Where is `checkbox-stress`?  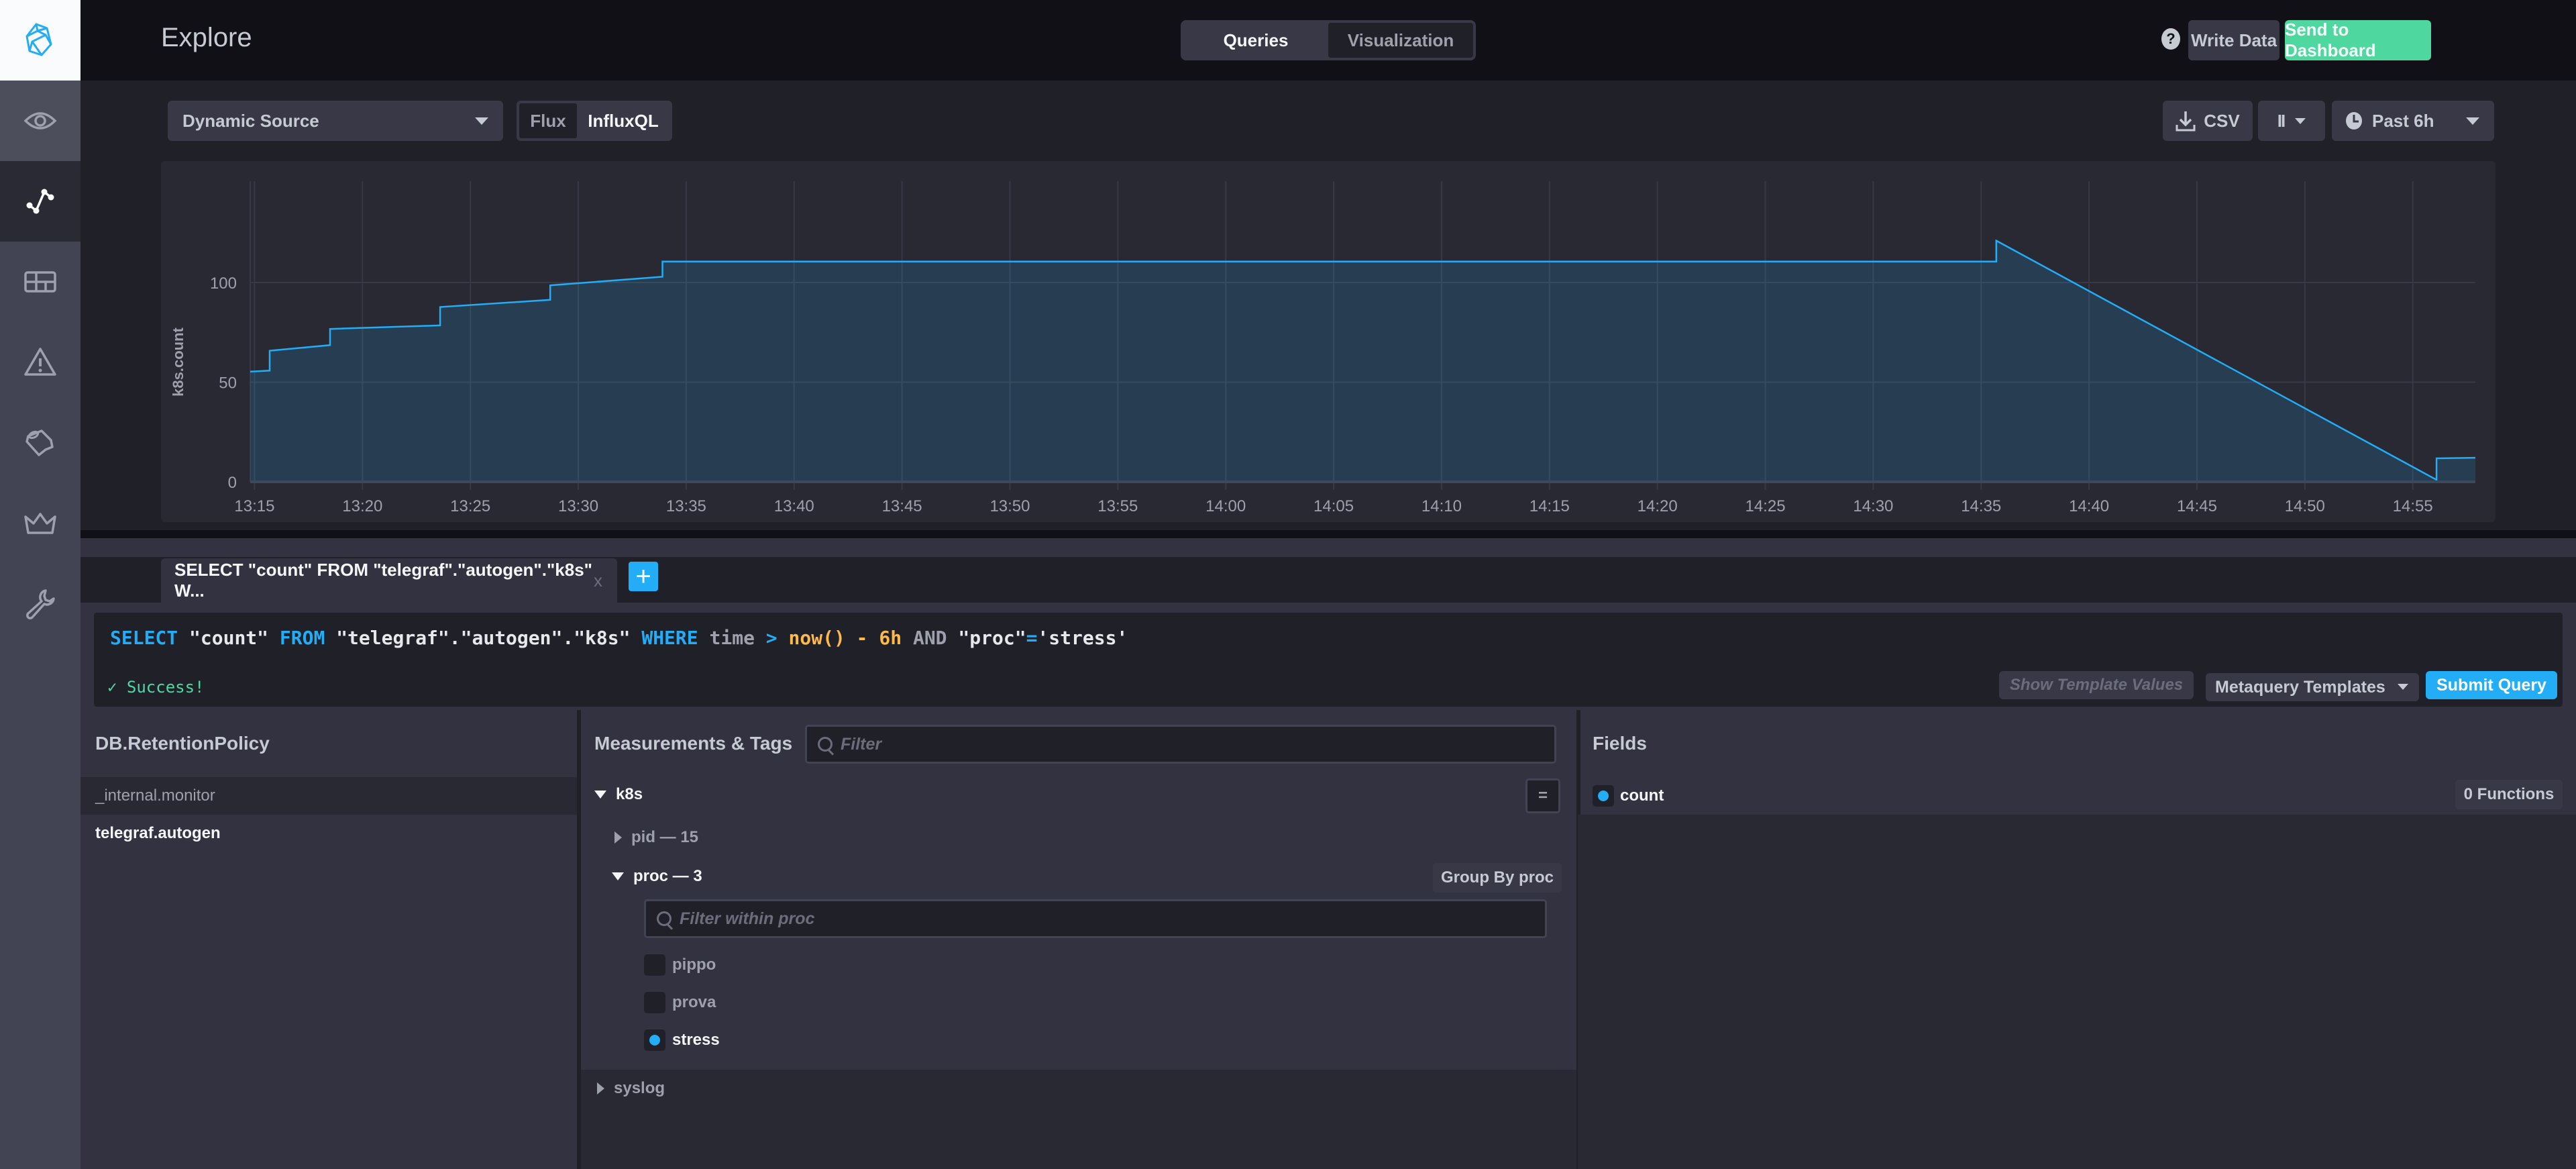 checkbox-stress is located at coordinates (654, 1040).